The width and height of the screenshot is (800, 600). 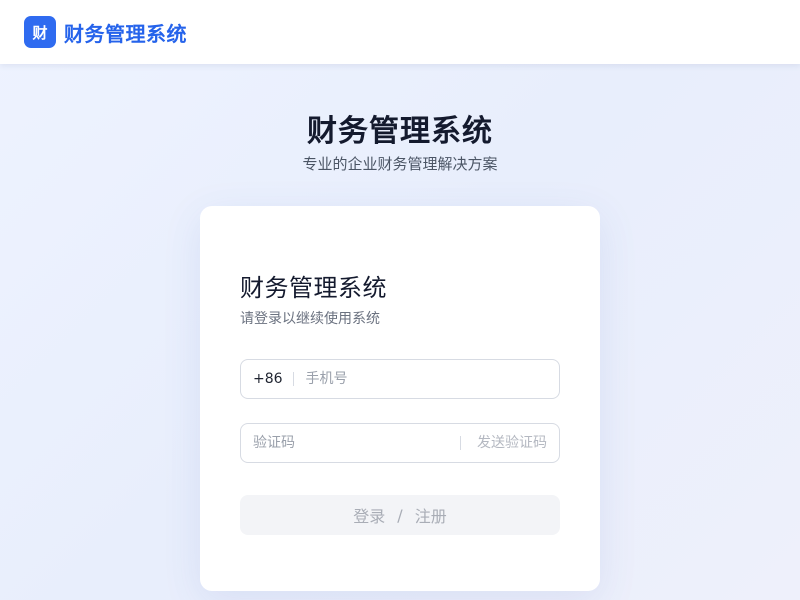 I want to click on verification-code-field: 发送验证码, so click(x=400, y=443).